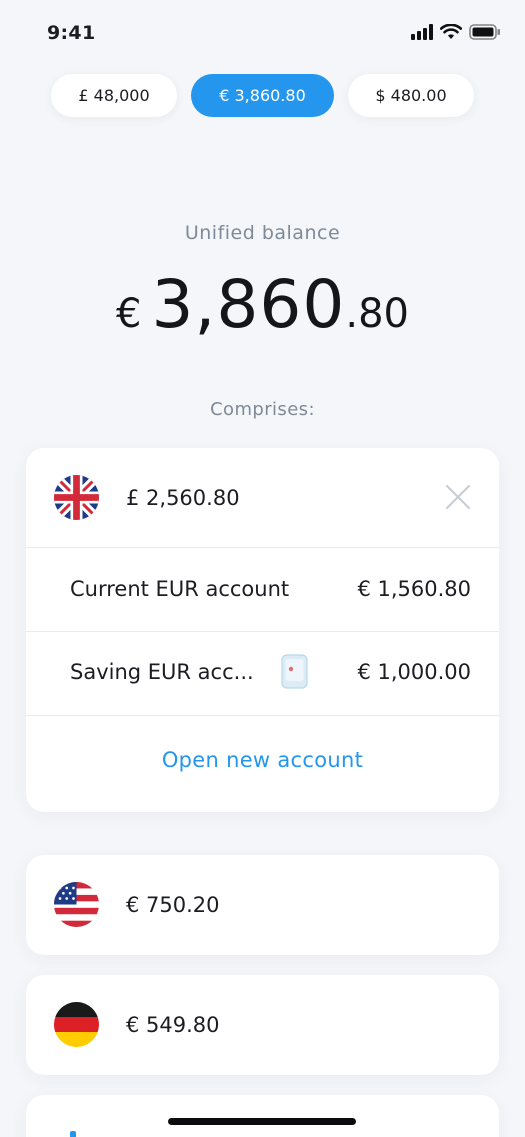 This screenshot has height=1137, width=525. What do you see at coordinates (173, 905) in the screenshot?
I see `us-card-amount: € 750.20` at bounding box center [173, 905].